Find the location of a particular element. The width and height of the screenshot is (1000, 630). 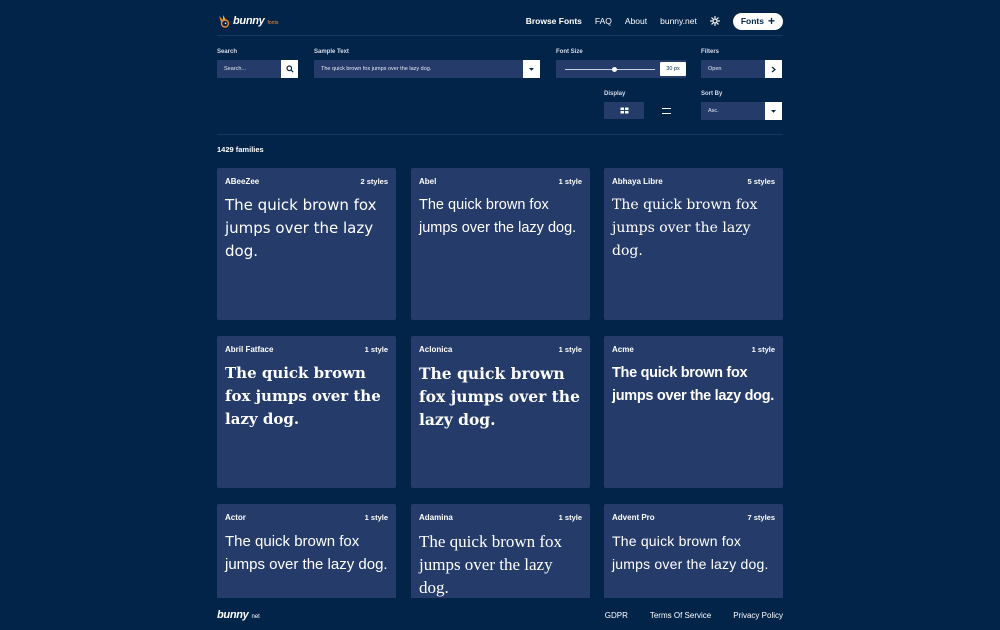

family-count: 1429 families is located at coordinates (240, 149).